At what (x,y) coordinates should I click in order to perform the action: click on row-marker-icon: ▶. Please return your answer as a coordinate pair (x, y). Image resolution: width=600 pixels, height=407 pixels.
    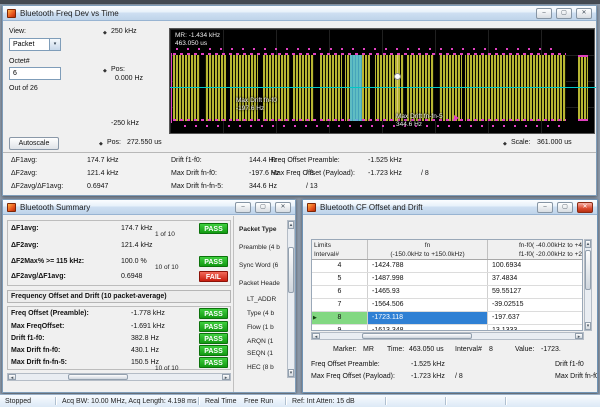
    Looking at the image, I should click on (315, 318).